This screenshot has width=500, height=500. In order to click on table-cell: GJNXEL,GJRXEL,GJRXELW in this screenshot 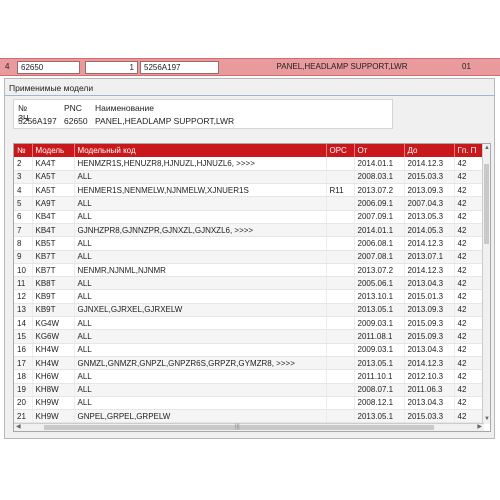, I will do `click(200, 310)`.